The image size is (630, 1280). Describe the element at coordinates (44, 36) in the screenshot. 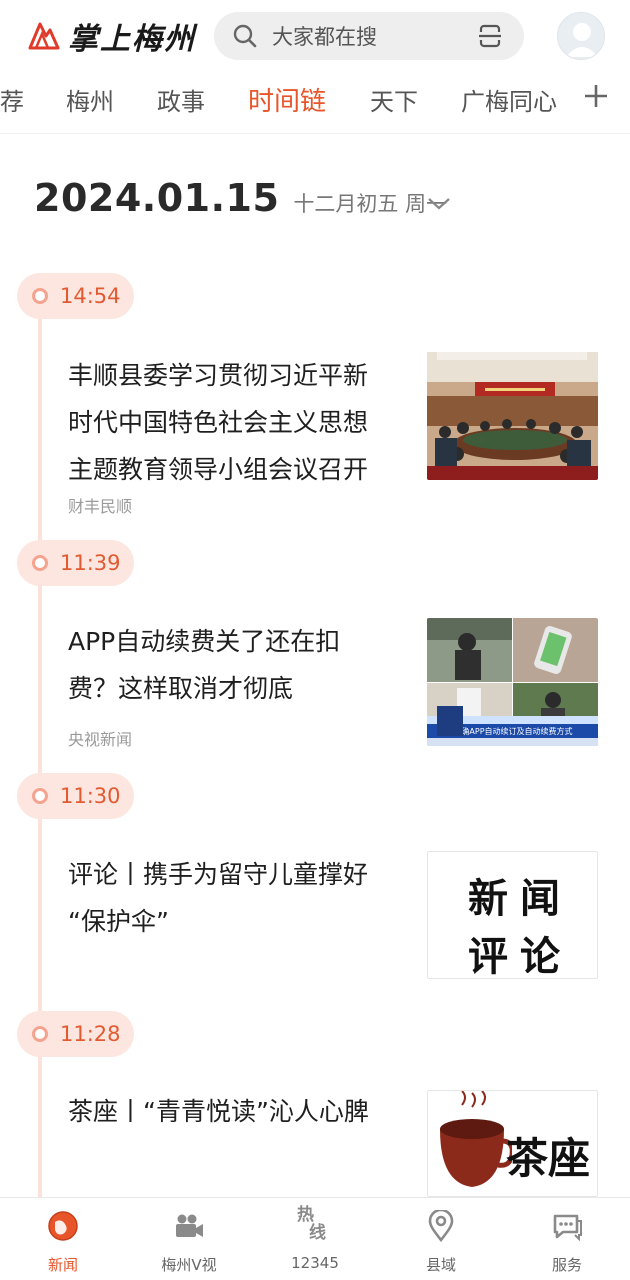

I see `flame-logo-icon` at that location.